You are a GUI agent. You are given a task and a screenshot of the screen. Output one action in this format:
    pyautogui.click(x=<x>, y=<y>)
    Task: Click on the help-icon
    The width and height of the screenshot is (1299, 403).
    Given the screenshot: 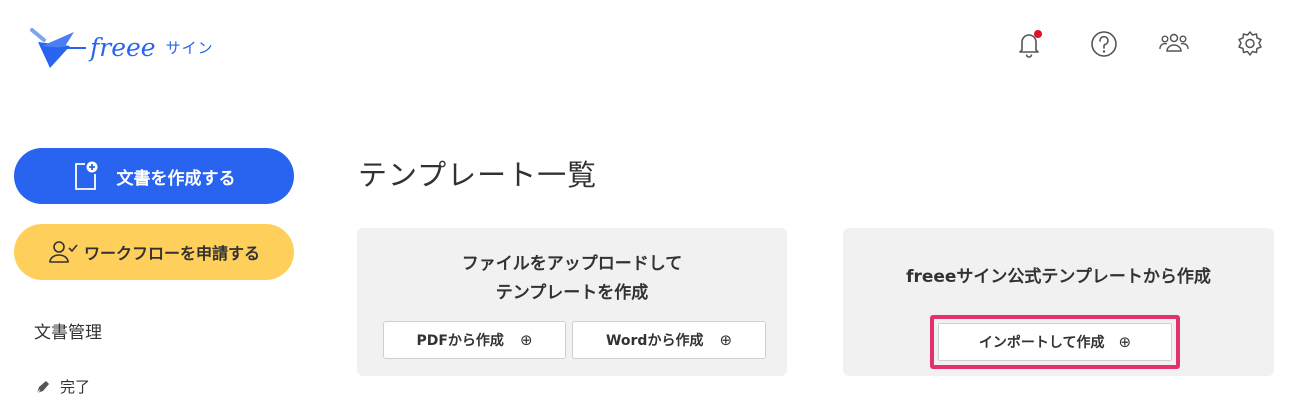 What is the action you would take?
    pyautogui.click(x=1104, y=44)
    